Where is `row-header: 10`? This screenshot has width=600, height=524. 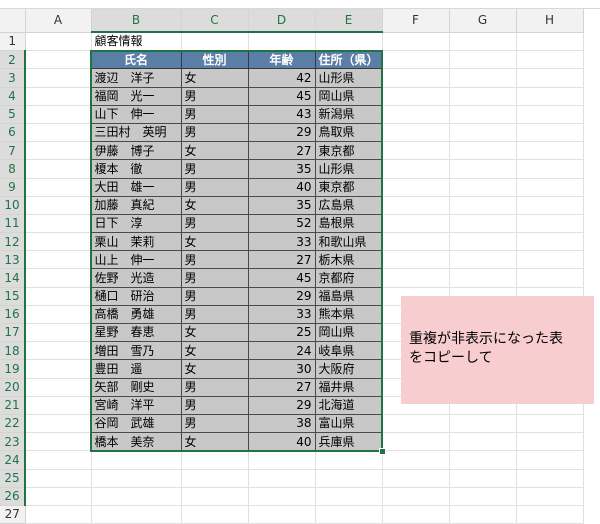
row-header: 10 is located at coordinates (13, 205).